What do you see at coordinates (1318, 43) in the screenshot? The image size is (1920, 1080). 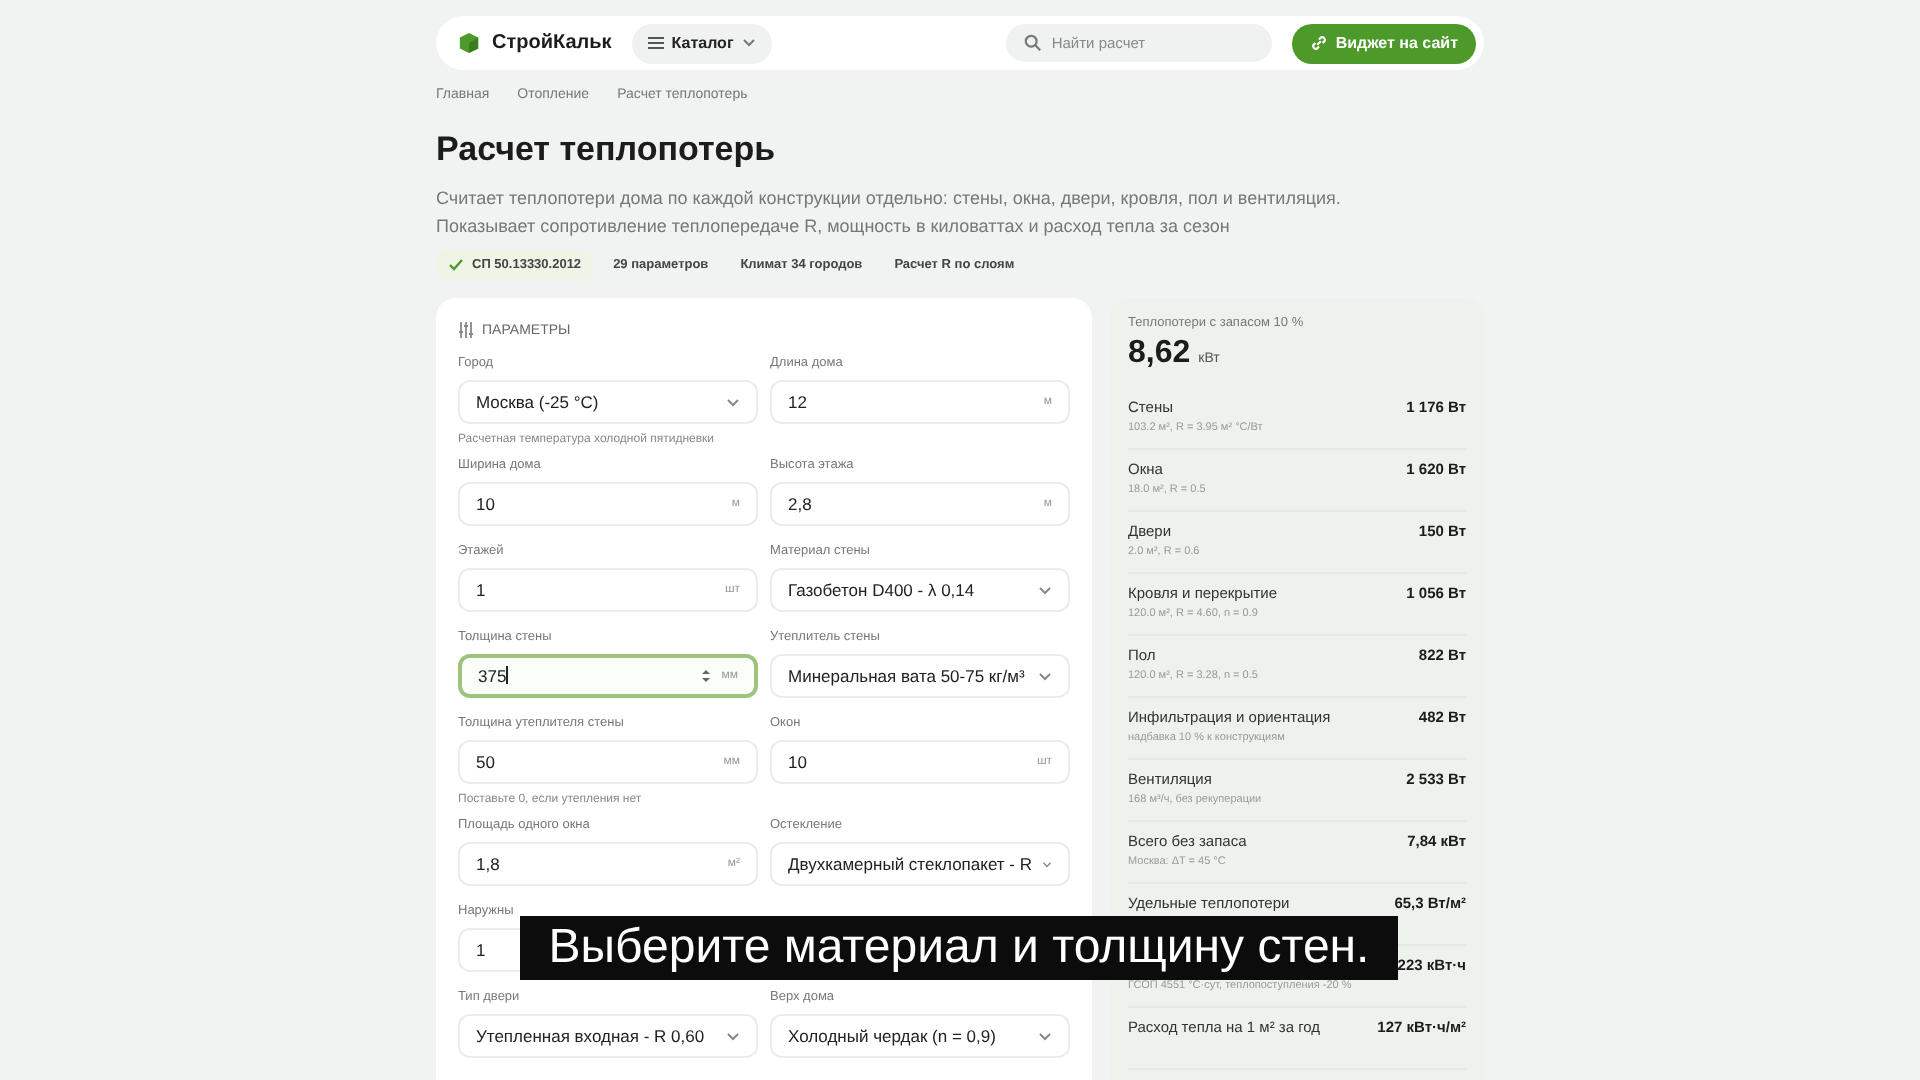 I see `link-icon` at bounding box center [1318, 43].